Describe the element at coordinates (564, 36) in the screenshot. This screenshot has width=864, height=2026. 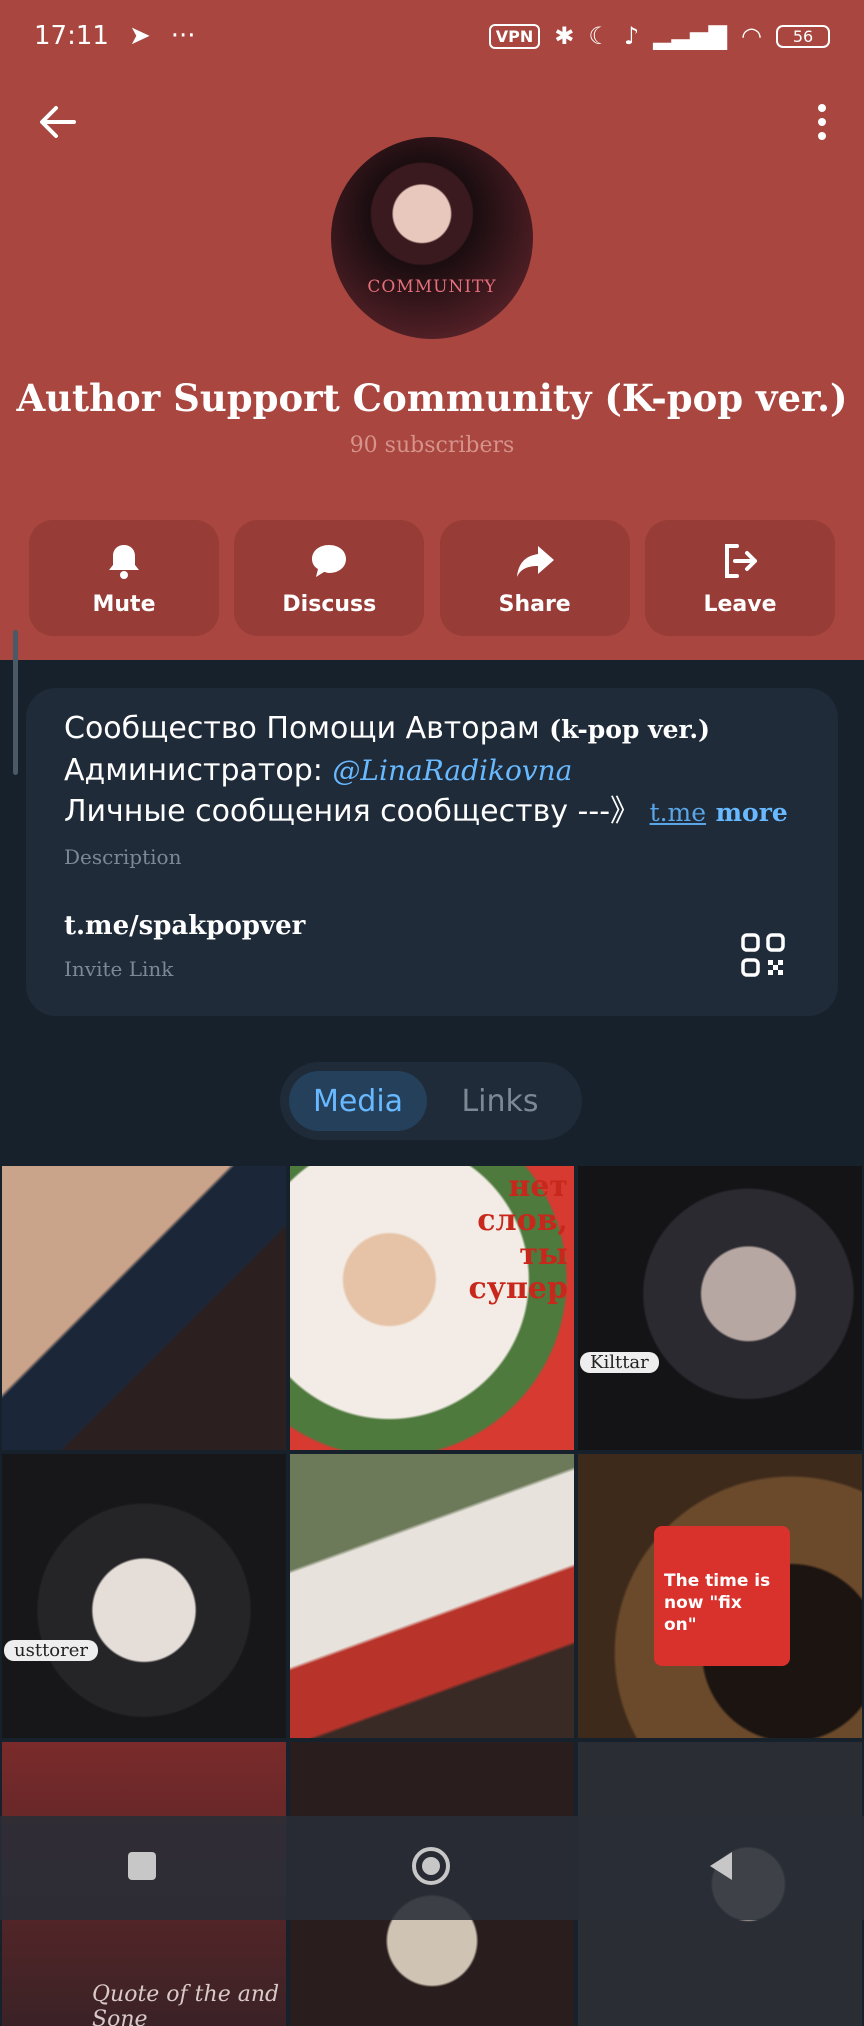
I see `bluetooth-icon: ✱` at that location.